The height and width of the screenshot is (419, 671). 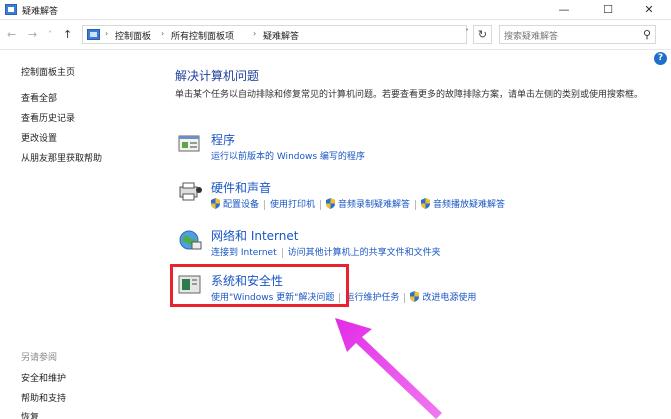 I want to click on sidebar-item-help-support: 帮助和支持, so click(x=43, y=397).